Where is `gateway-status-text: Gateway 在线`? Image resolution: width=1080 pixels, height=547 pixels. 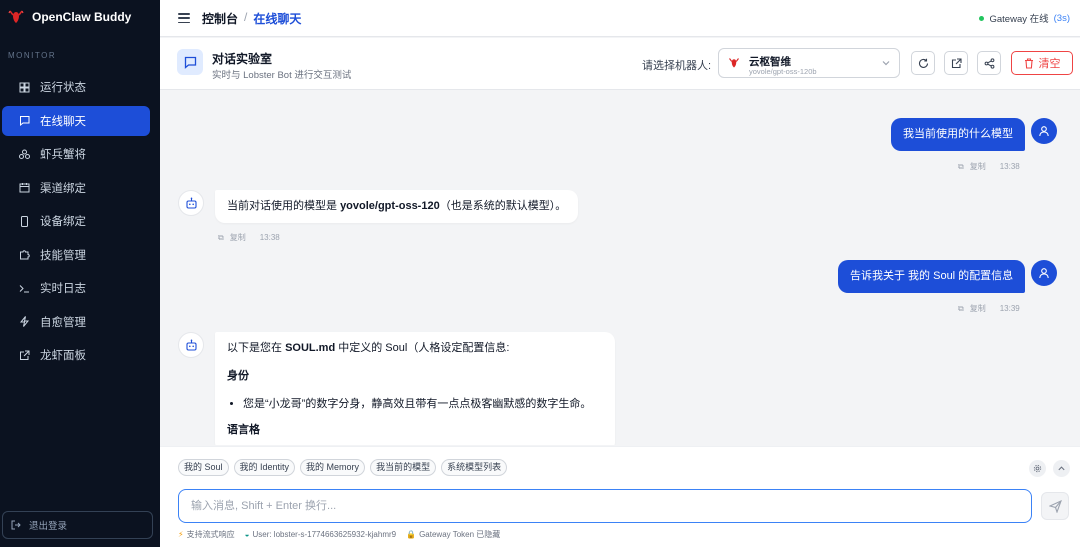 gateway-status-text: Gateway 在线 is located at coordinates (1019, 19).